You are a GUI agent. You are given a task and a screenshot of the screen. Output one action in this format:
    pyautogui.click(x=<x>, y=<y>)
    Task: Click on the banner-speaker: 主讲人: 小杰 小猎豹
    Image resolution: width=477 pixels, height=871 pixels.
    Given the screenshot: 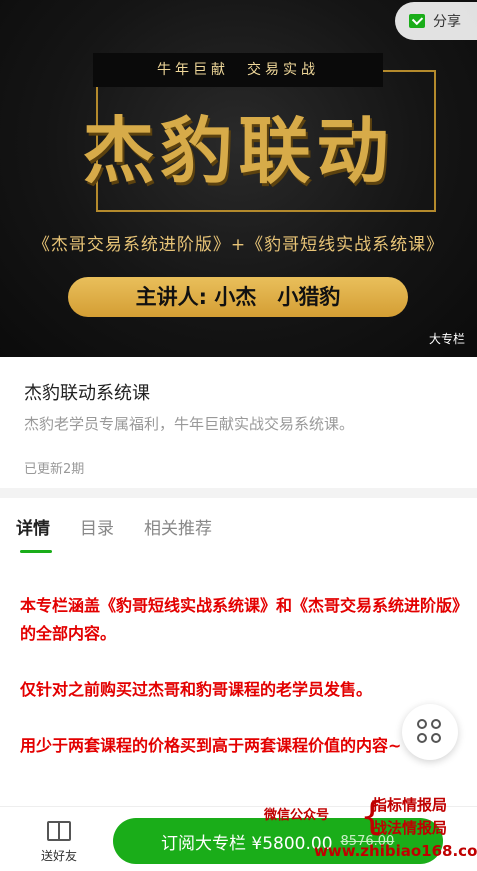 What is the action you would take?
    pyautogui.click(x=238, y=297)
    